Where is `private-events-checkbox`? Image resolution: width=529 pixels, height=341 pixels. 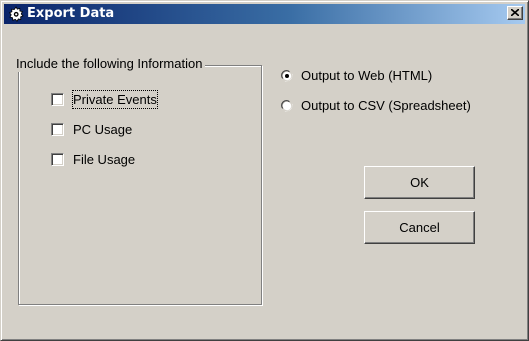
private-events-checkbox is located at coordinates (57, 99).